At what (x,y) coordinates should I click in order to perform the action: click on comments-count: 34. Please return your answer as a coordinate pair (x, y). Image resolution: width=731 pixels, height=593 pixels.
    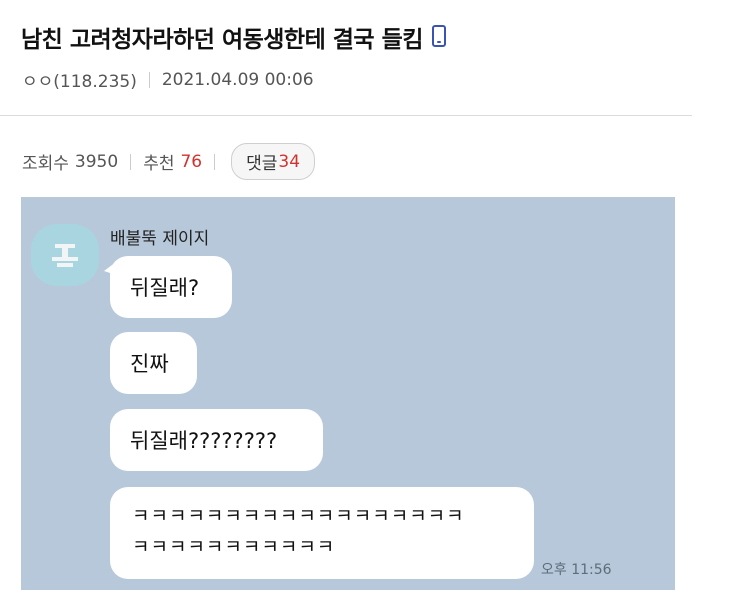
    Looking at the image, I should click on (289, 161).